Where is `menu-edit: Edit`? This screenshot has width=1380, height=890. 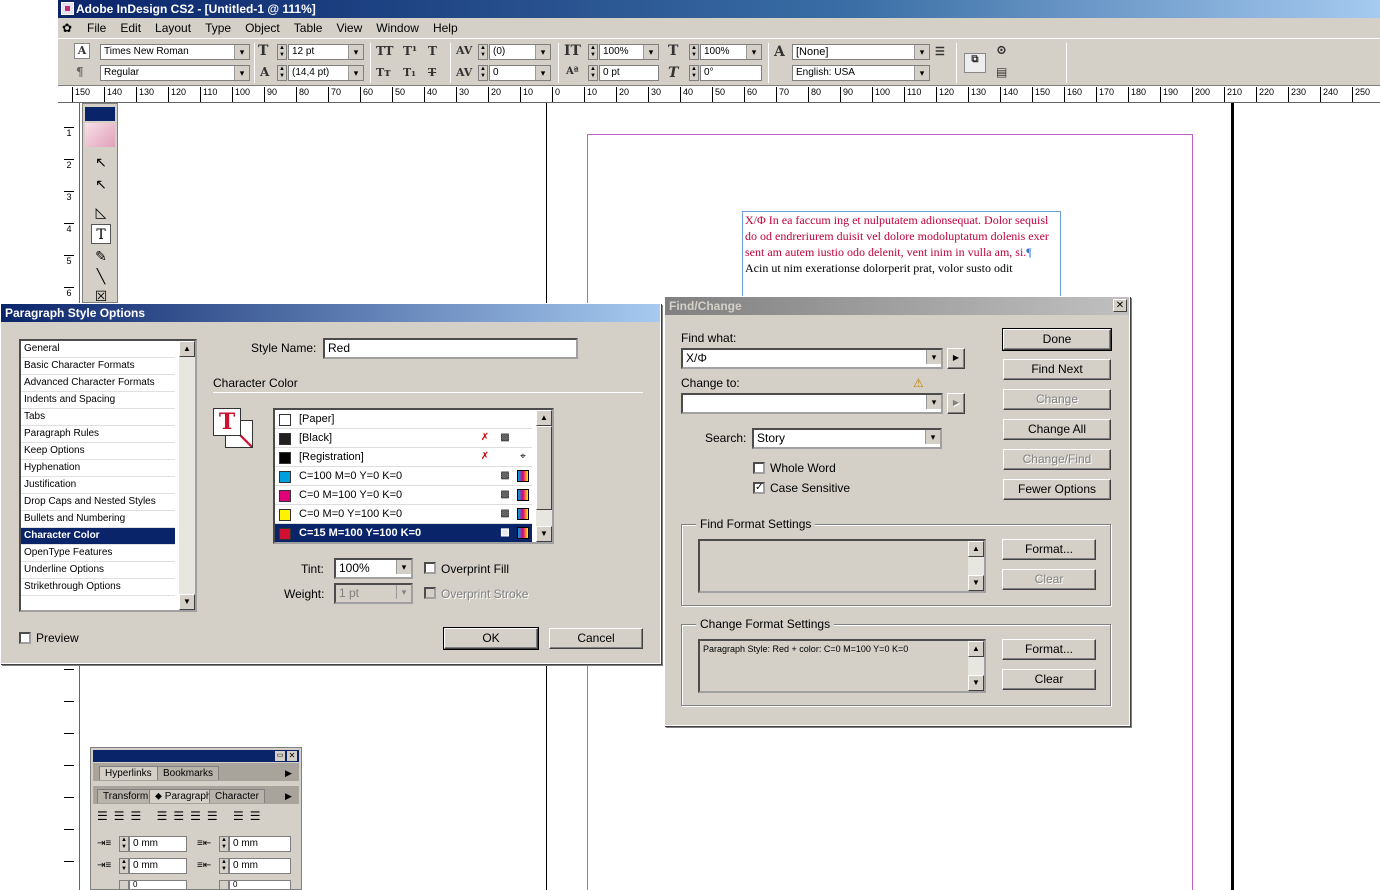 menu-edit: Edit is located at coordinates (130, 28).